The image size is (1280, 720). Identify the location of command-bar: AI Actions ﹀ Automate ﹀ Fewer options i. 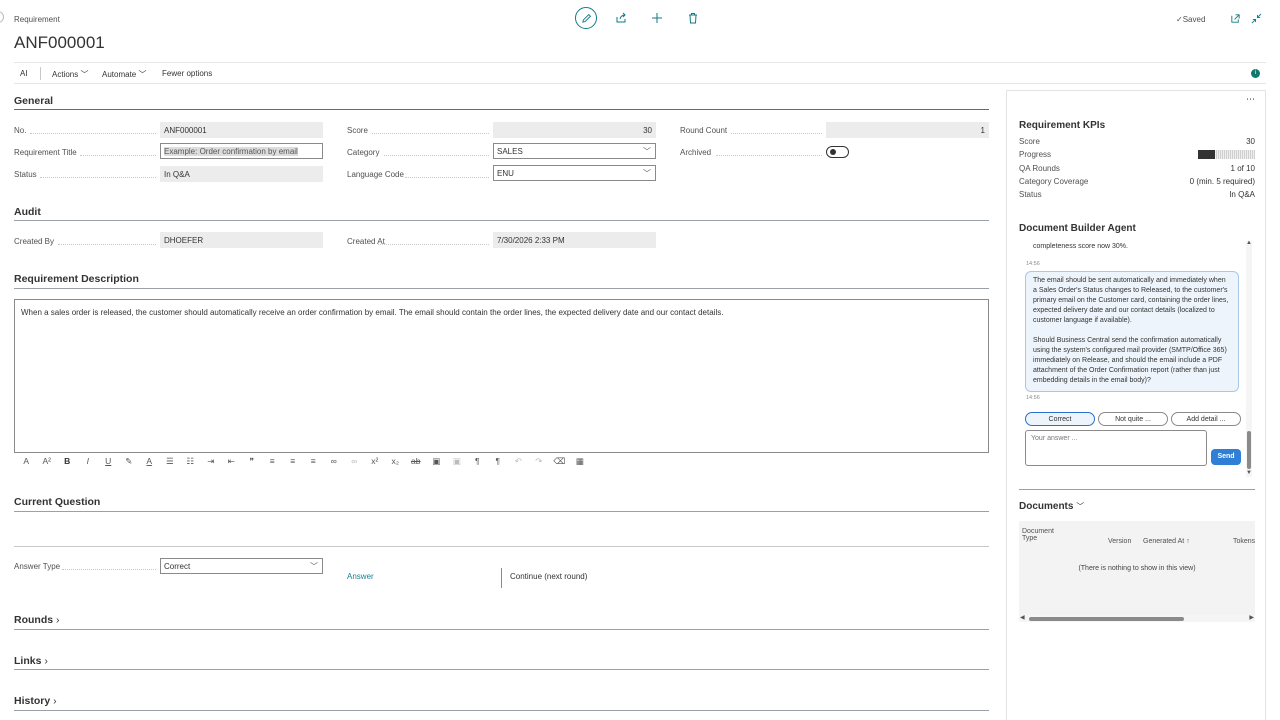
(640, 73).